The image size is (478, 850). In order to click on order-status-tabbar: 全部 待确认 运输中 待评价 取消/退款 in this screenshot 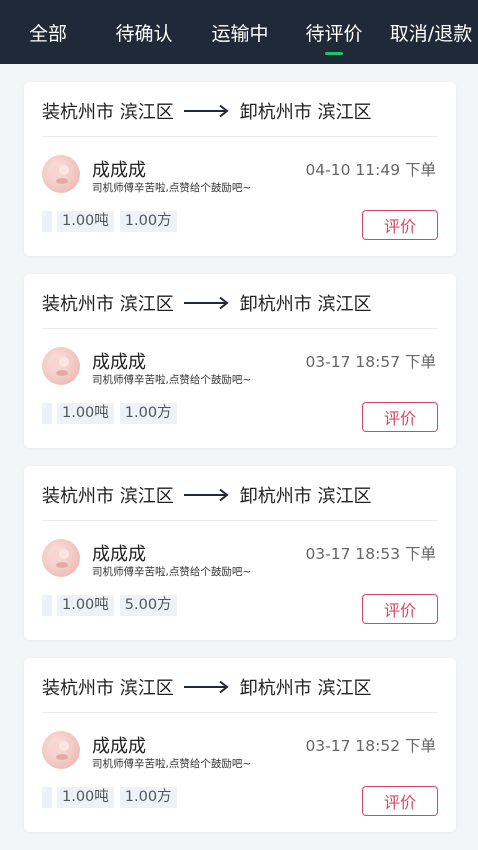, I will do `click(239, 32)`.